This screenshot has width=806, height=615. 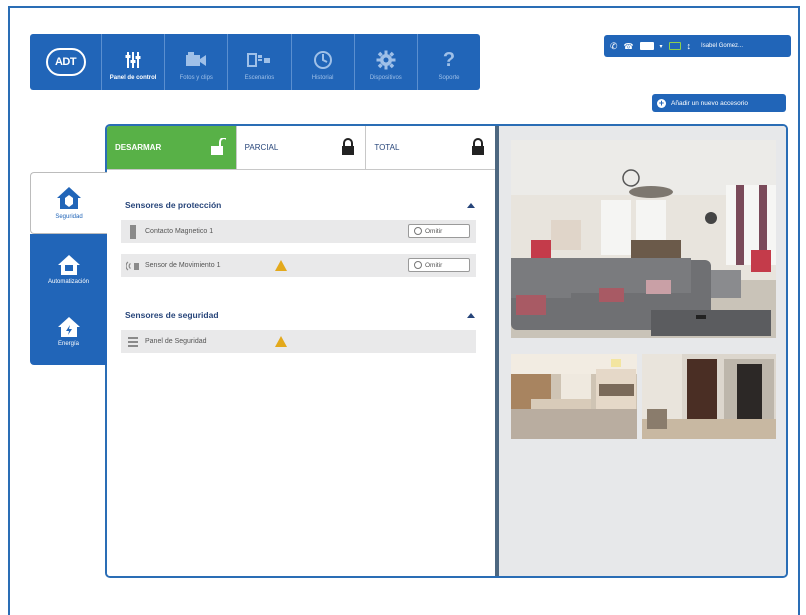 I want to click on add-accessory-label: Añadir un nuevo accesorio, so click(x=709, y=103).